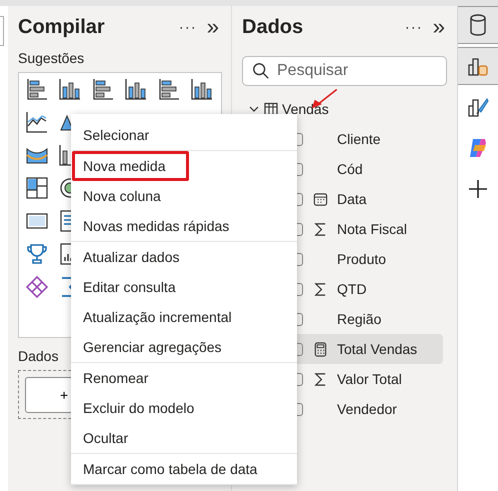 This screenshot has height=491, width=498. What do you see at coordinates (2, 31) in the screenshot?
I see `canvas-edge` at bounding box center [2, 31].